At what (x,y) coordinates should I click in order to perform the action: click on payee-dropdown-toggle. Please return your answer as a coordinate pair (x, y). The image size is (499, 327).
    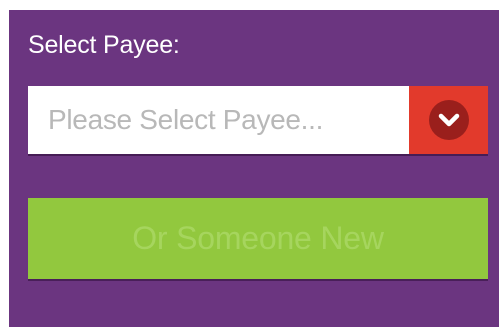
    Looking at the image, I should click on (448, 120).